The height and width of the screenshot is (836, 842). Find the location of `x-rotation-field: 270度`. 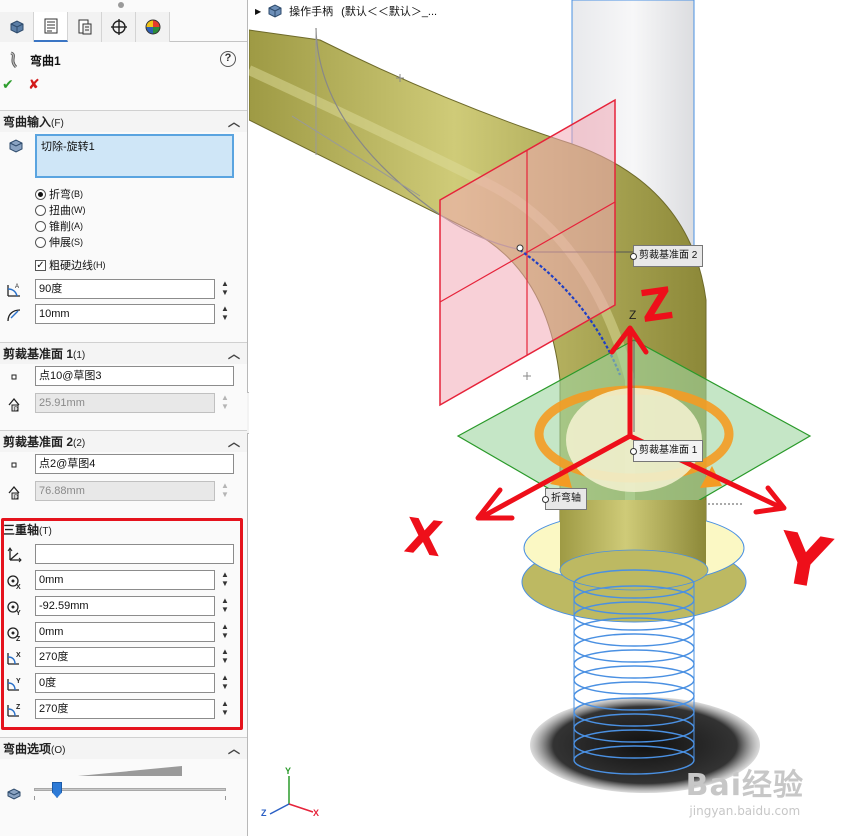

x-rotation-field: 270度 is located at coordinates (125, 657).